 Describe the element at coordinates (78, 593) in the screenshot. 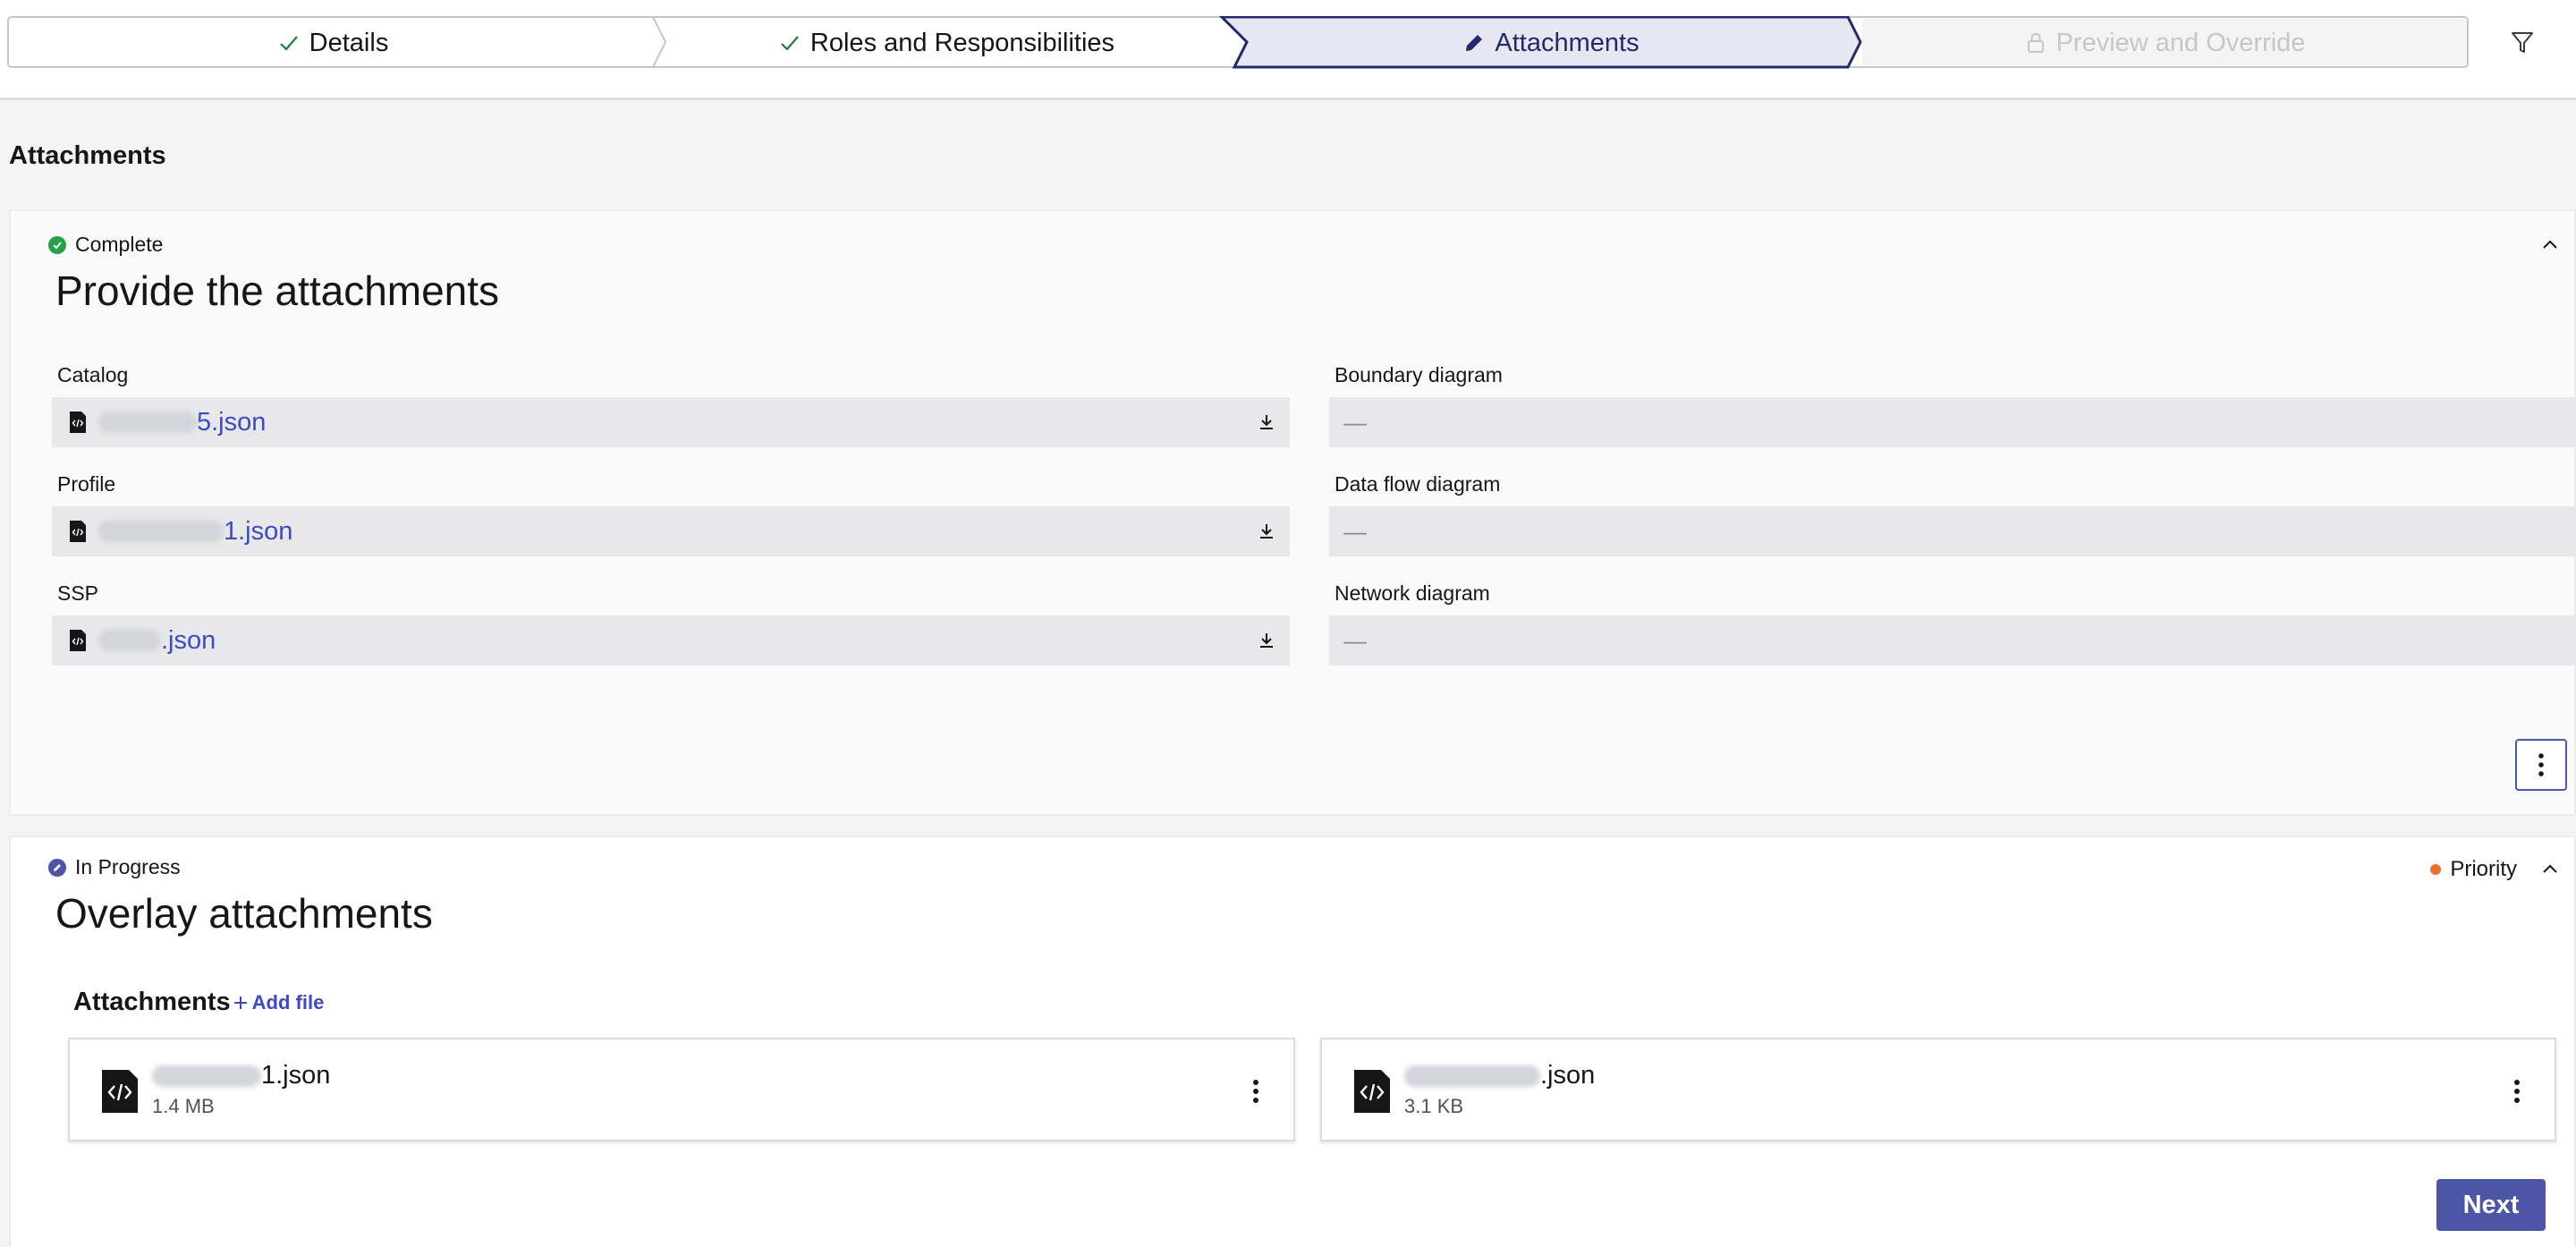

I see `ssp-label: SSP` at that location.